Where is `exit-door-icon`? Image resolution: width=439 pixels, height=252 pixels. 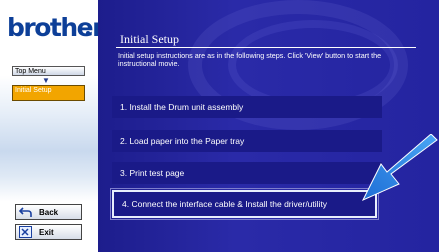 exit-door-icon is located at coordinates (25, 232).